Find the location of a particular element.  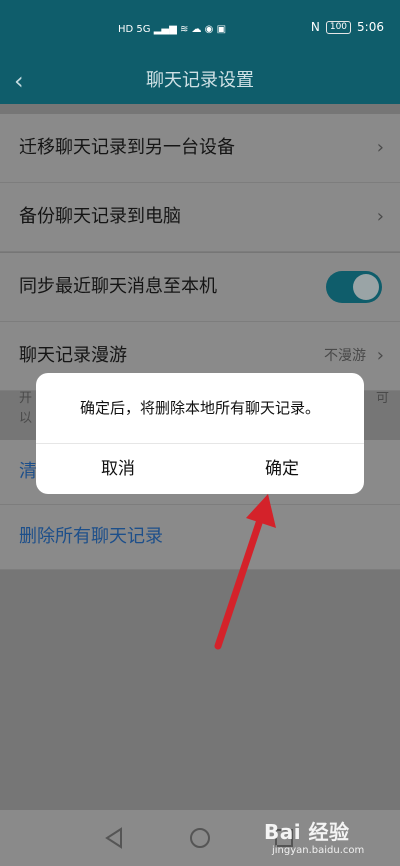

nav-back-icon is located at coordinates (115, 838).